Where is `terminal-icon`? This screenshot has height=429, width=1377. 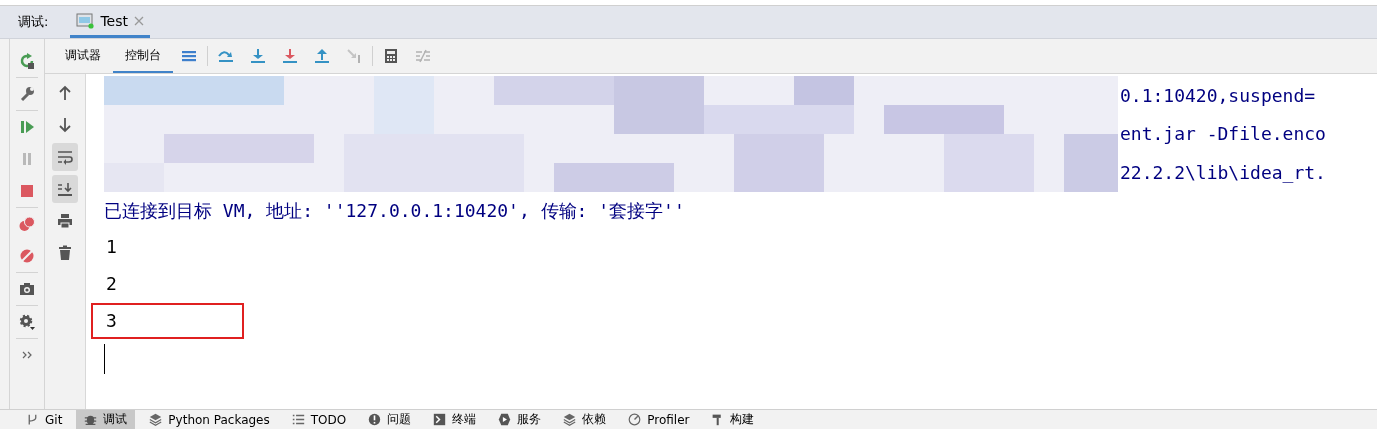
terminal-icon is located at coordinates (440, 419).